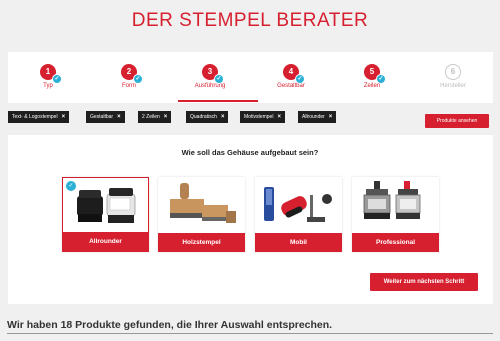 This screenshot has height=341, width=500. What do you see at coordinates (298, 242) in the screenshot?
I see `option-label: Mobil` at bounding box center [298, 242].